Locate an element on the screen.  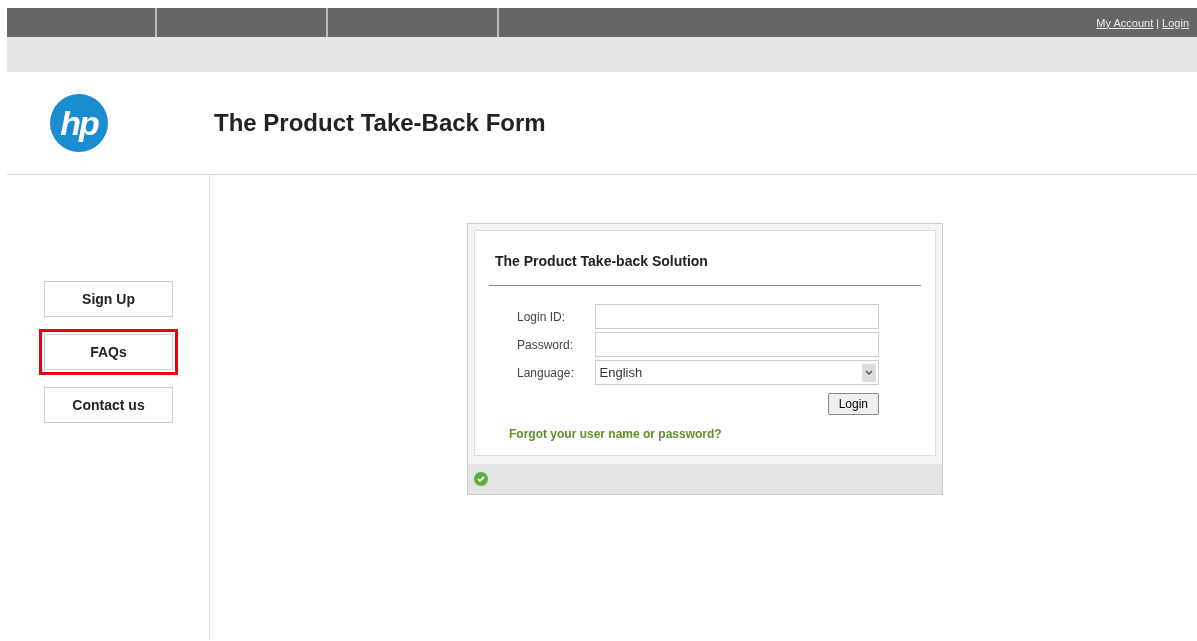
sidebar-button: FAQs is located at coordinates (108, 352).